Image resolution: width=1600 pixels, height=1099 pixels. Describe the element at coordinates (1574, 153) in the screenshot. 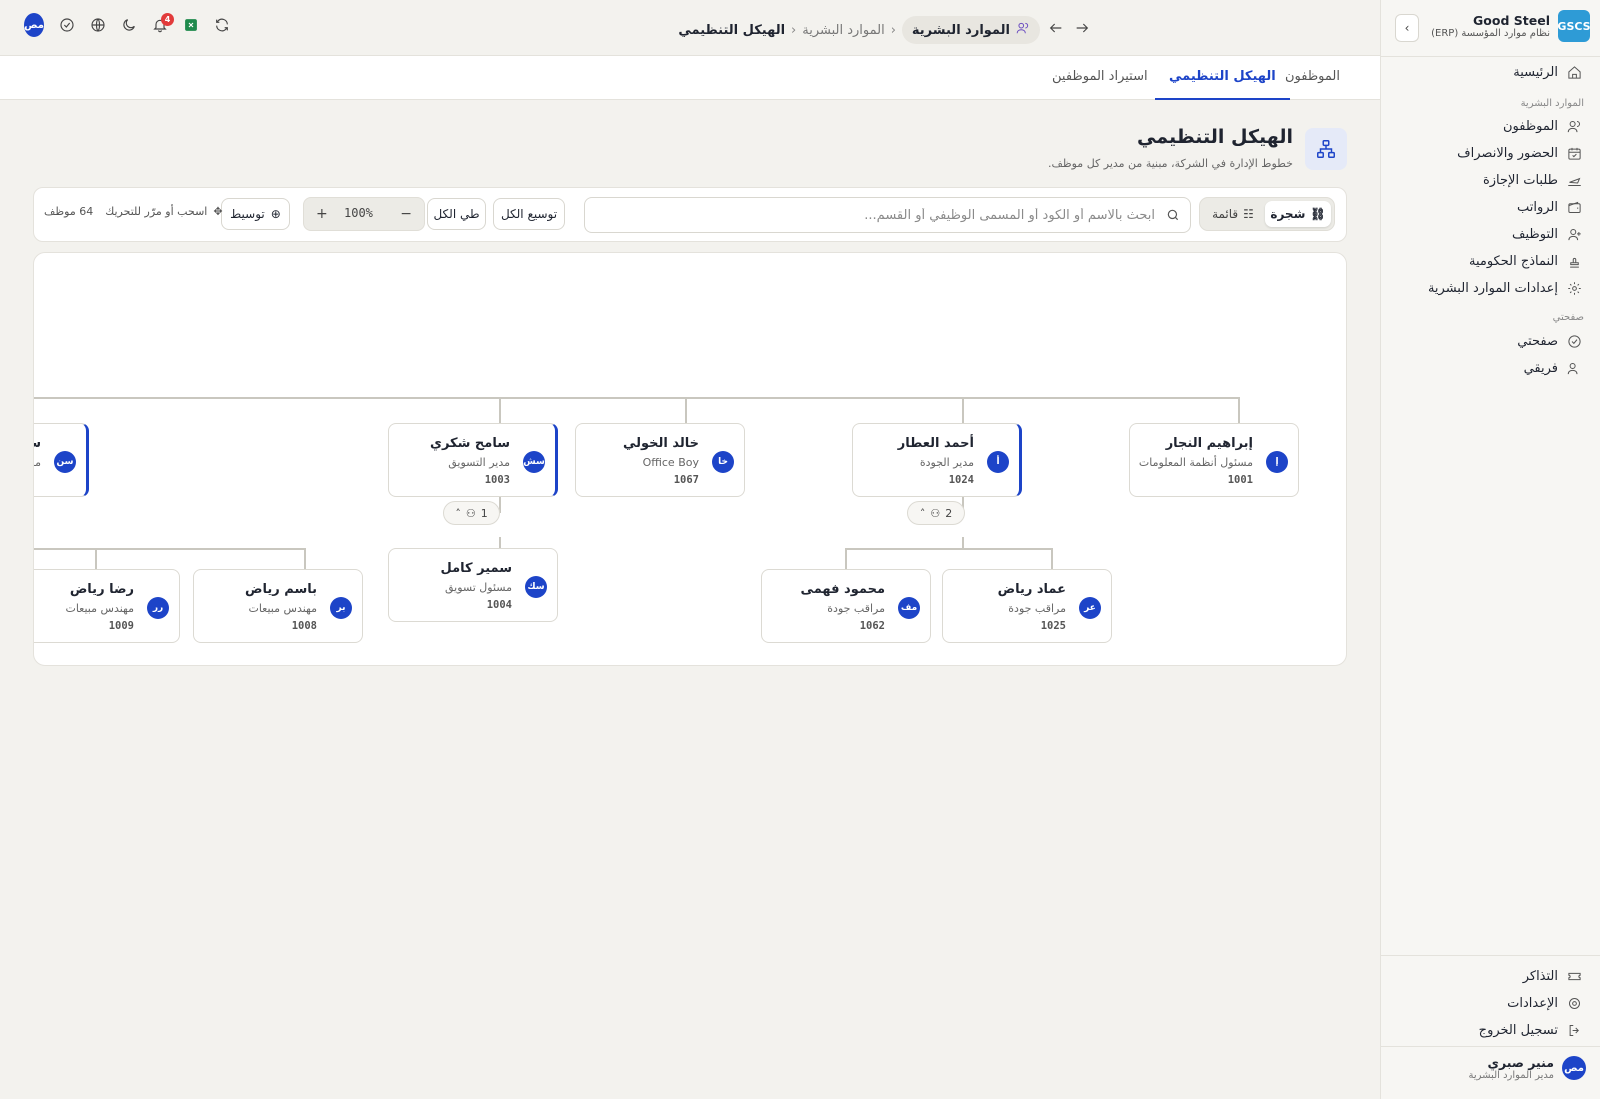

I see `calendar-check-icon` at that location.